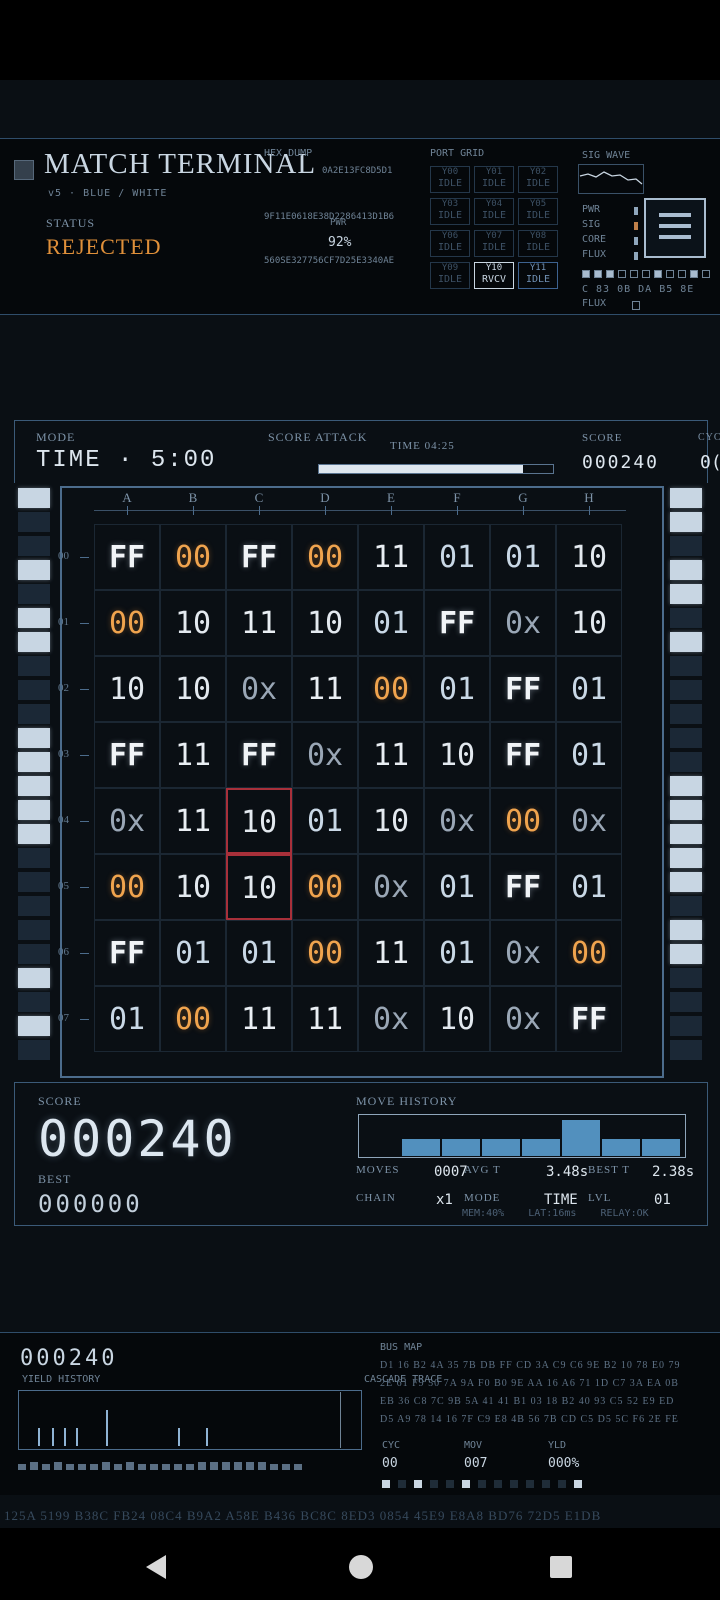  What do you see at coordinates (259, 755) in the screenshot?
I see `board-cell-c03: FF` at bounding box center [259, 755].